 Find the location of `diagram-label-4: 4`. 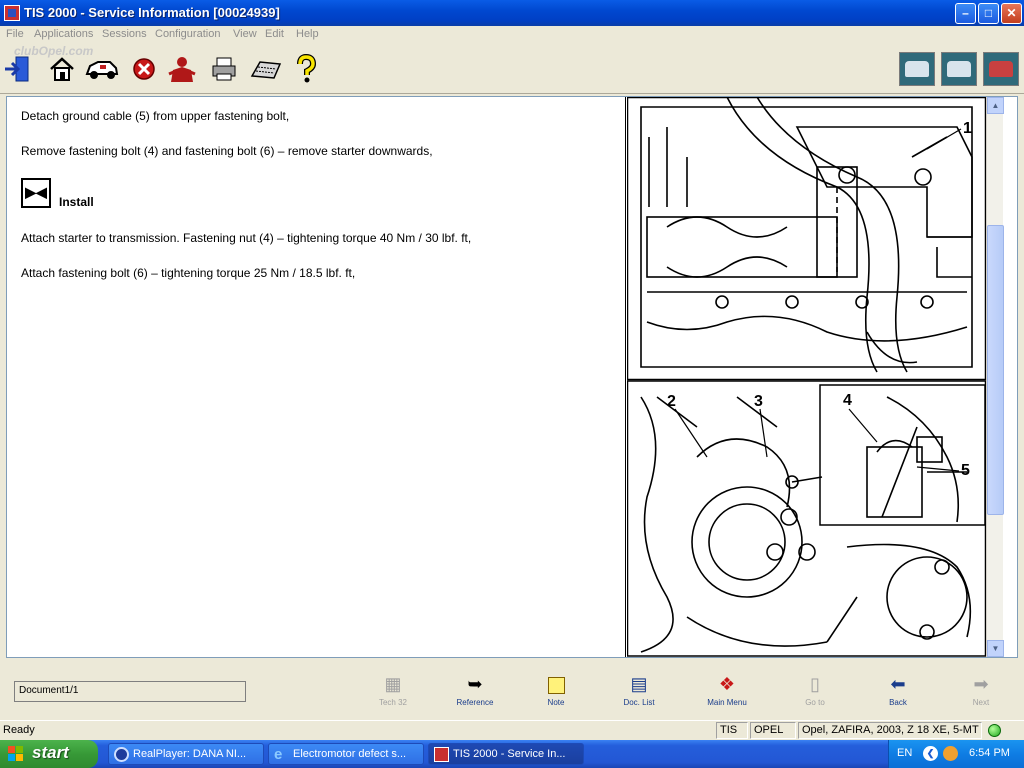

diagram-label-4: 4 is located at coordinates (847, 400).